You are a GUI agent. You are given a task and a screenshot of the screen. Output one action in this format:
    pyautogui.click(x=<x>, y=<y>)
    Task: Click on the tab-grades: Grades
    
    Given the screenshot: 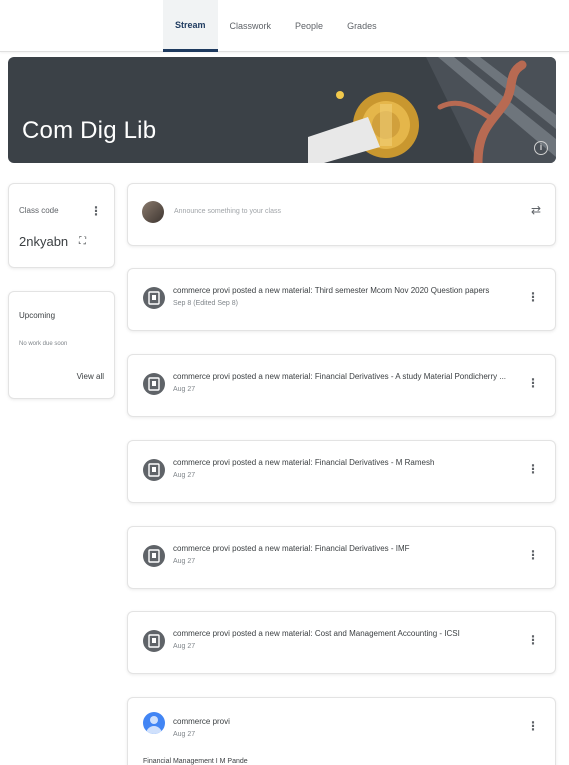 What is the action you would take?
    pyautogui.click(x=362, y=26)
    